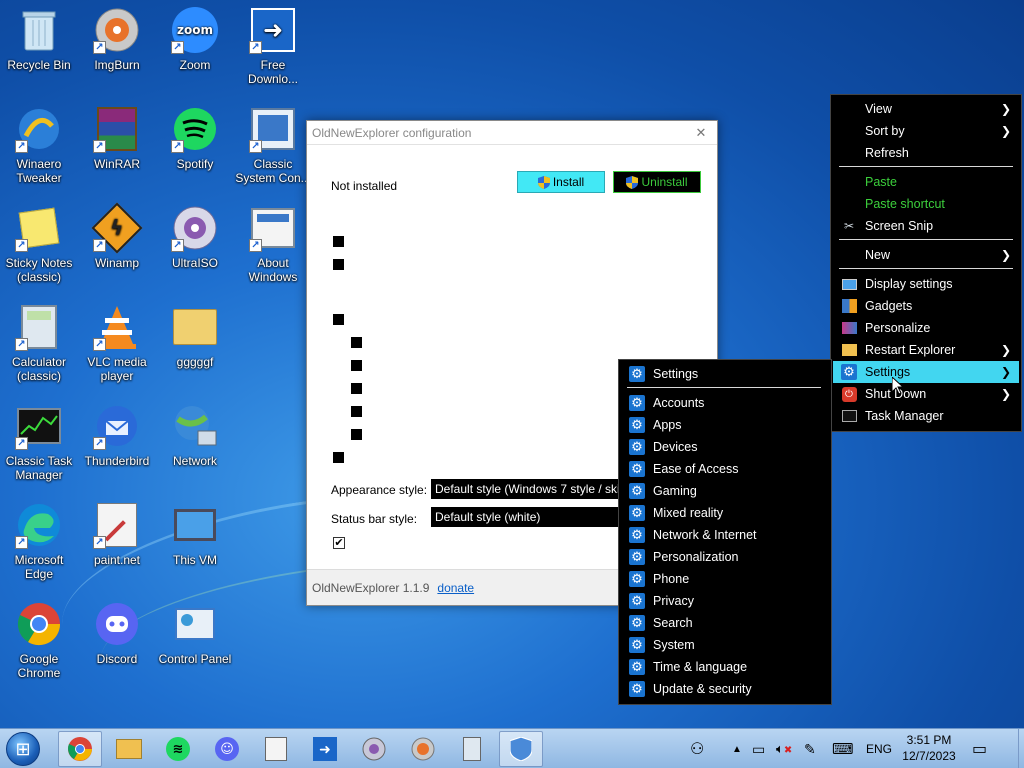  Describe the element at coordinates (679, 403) in the screenshot. I see `menu-item-label: Accounts` at that location.